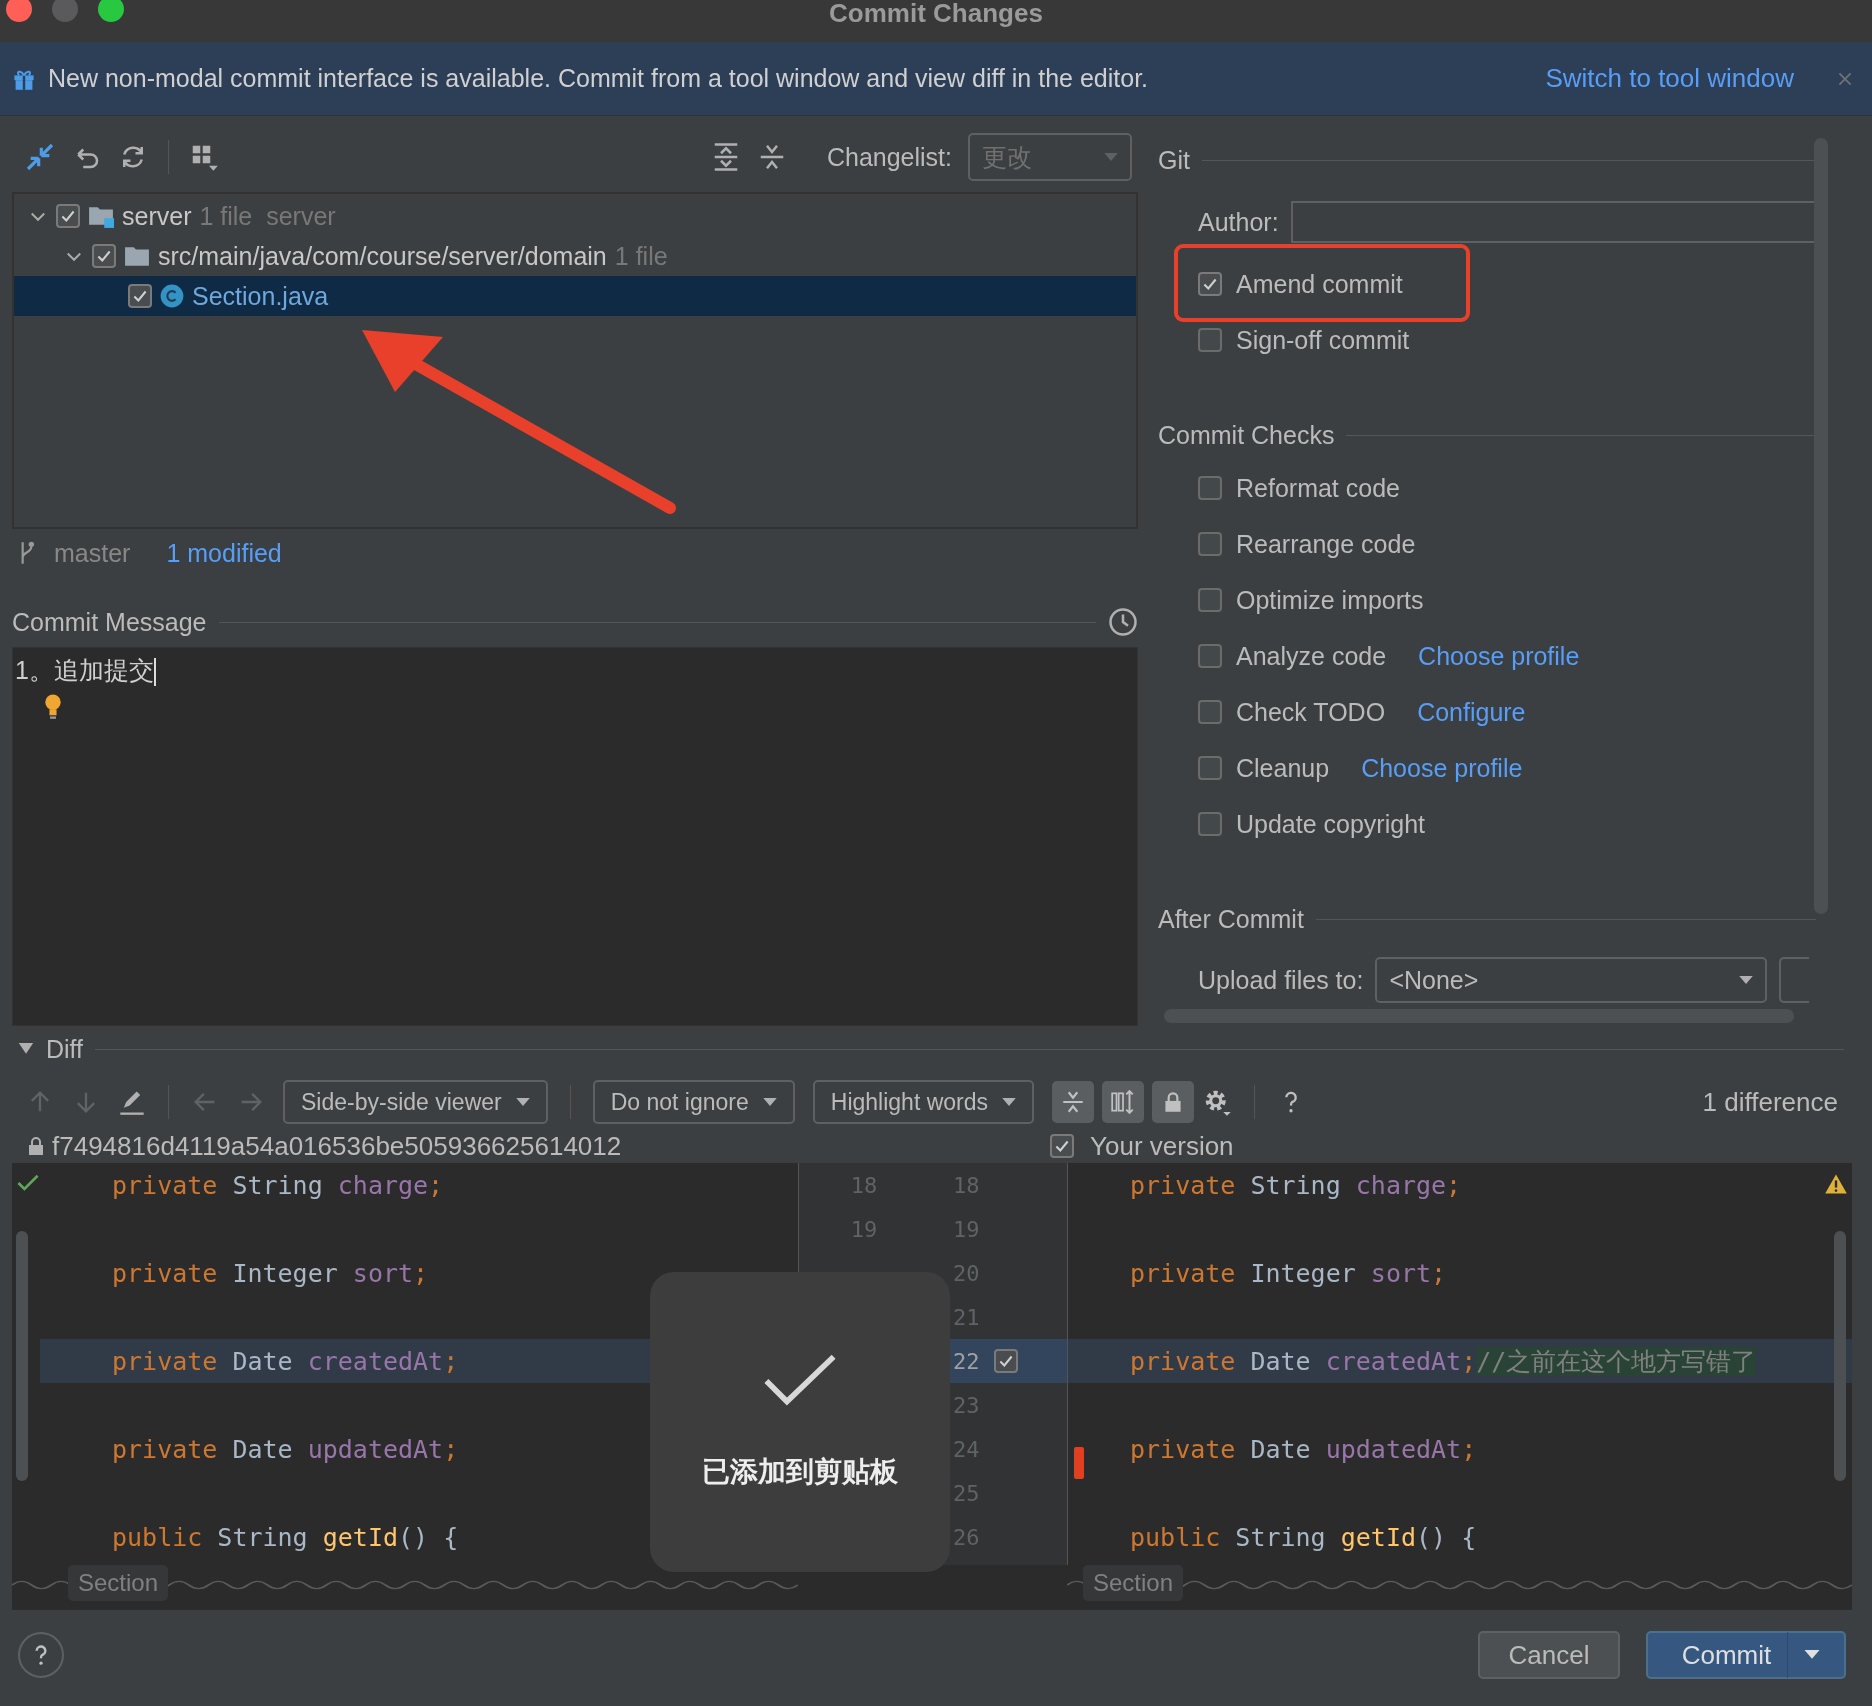  What do you see at coordinates (1162, 1146) in the screenshot?
I see `version-label: Your version` at bounding box center [1162, 1146].